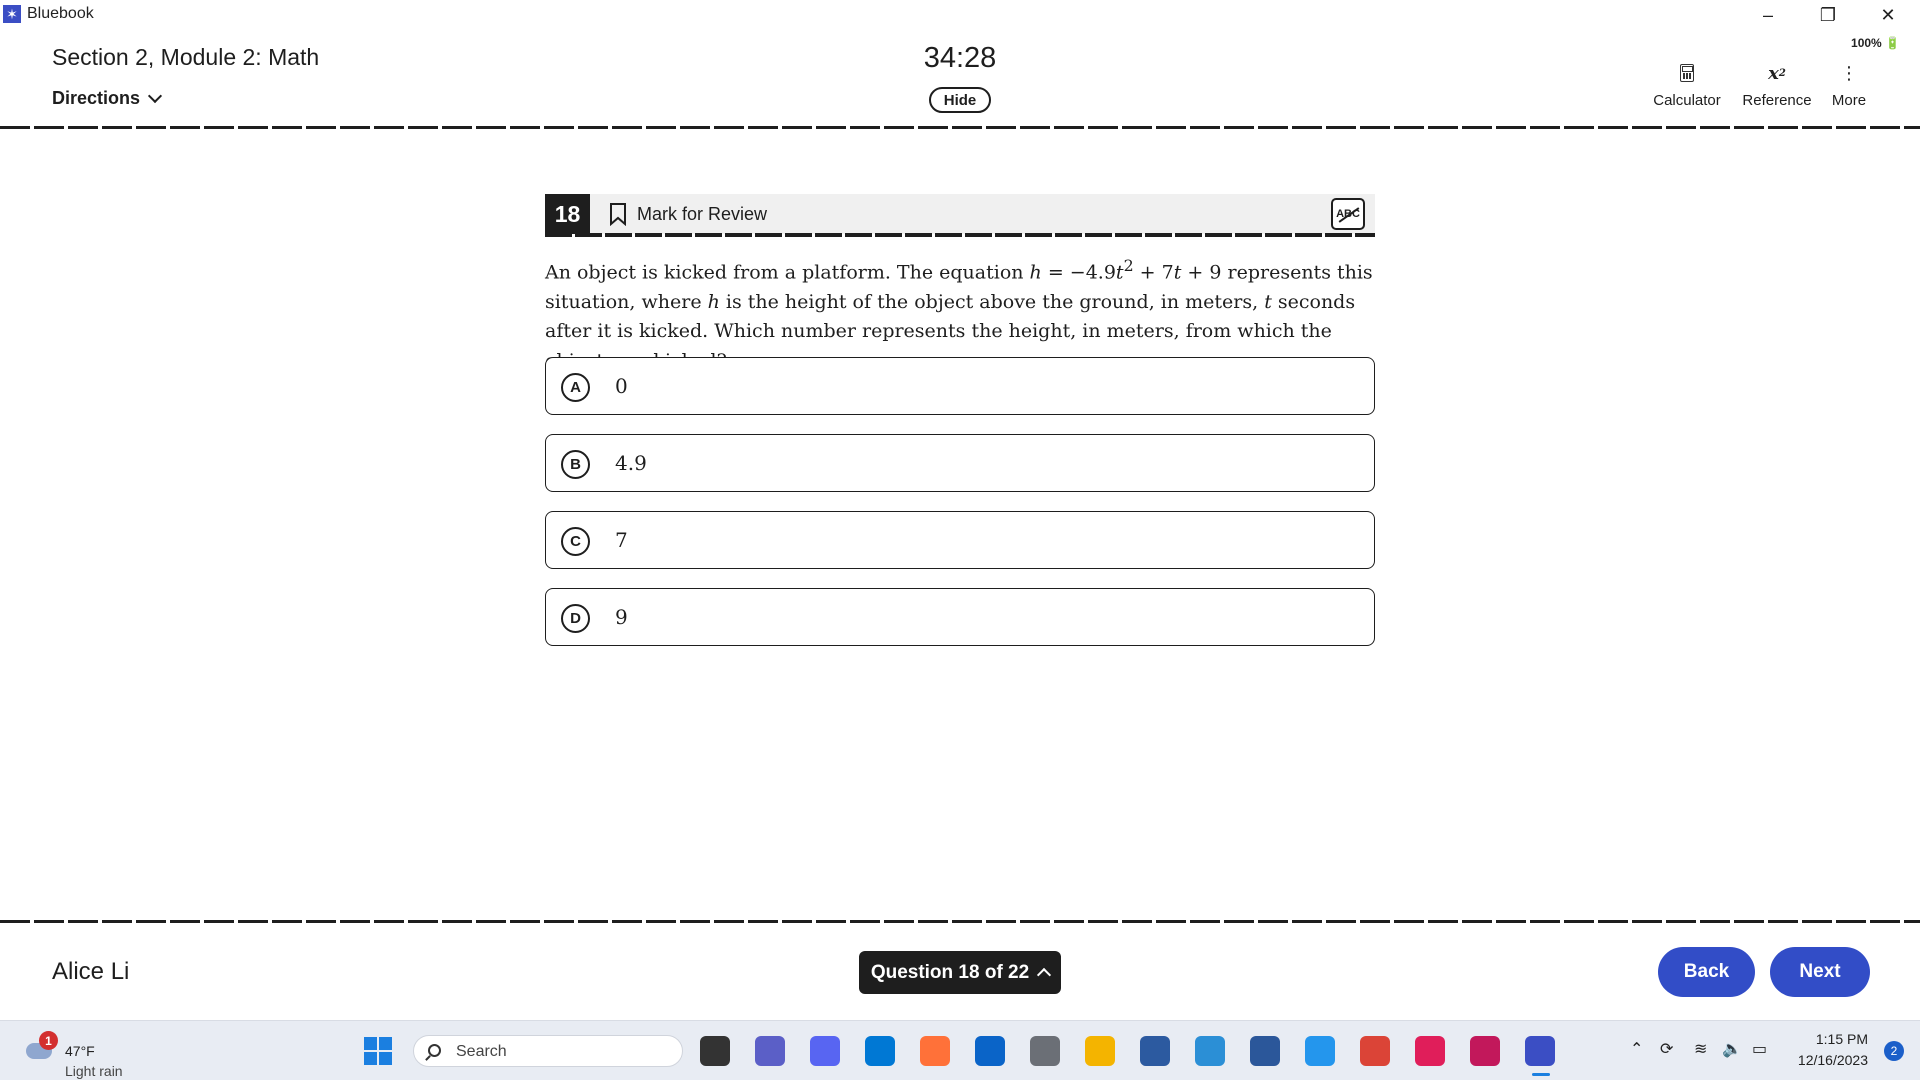 The height and width of the screenshot is (1080, 1920). What do you see at coordinates (1348, 214) in the screenshot?
I see `answer-eliminator-button: ABC` at bounding box center [1348, 214].